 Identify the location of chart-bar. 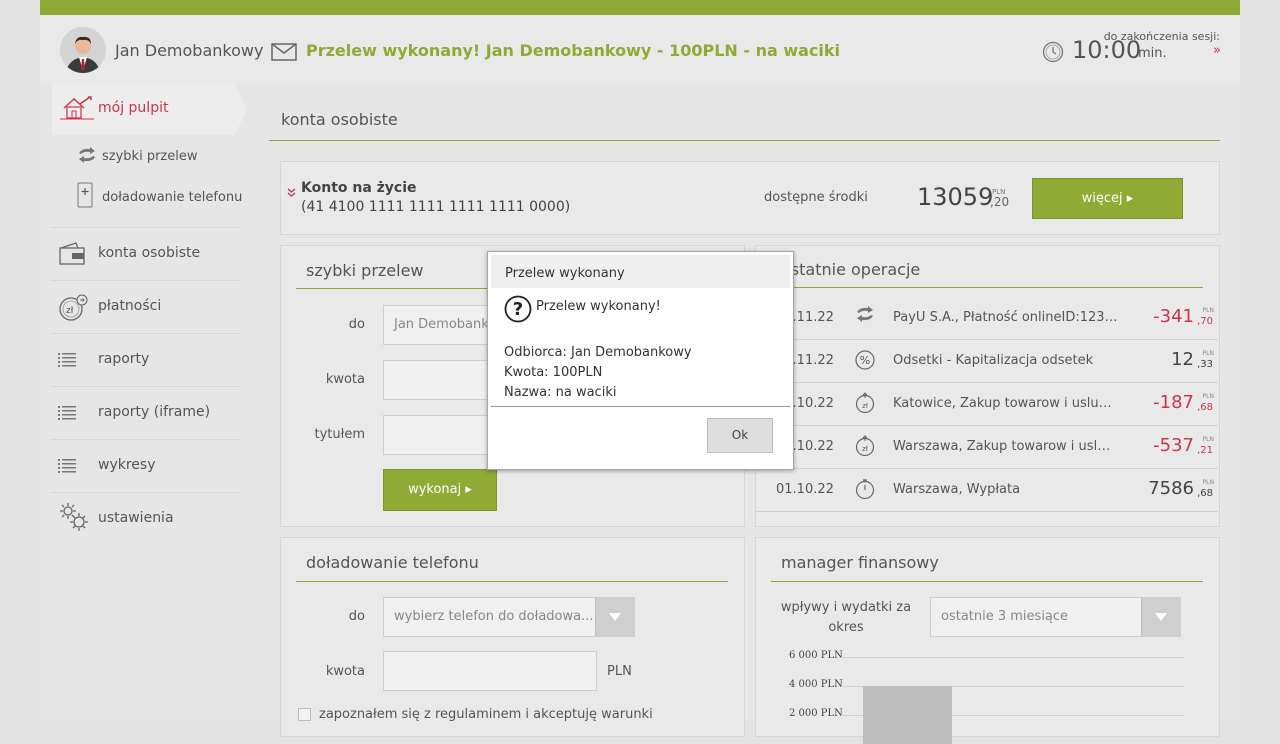
(907, 715).